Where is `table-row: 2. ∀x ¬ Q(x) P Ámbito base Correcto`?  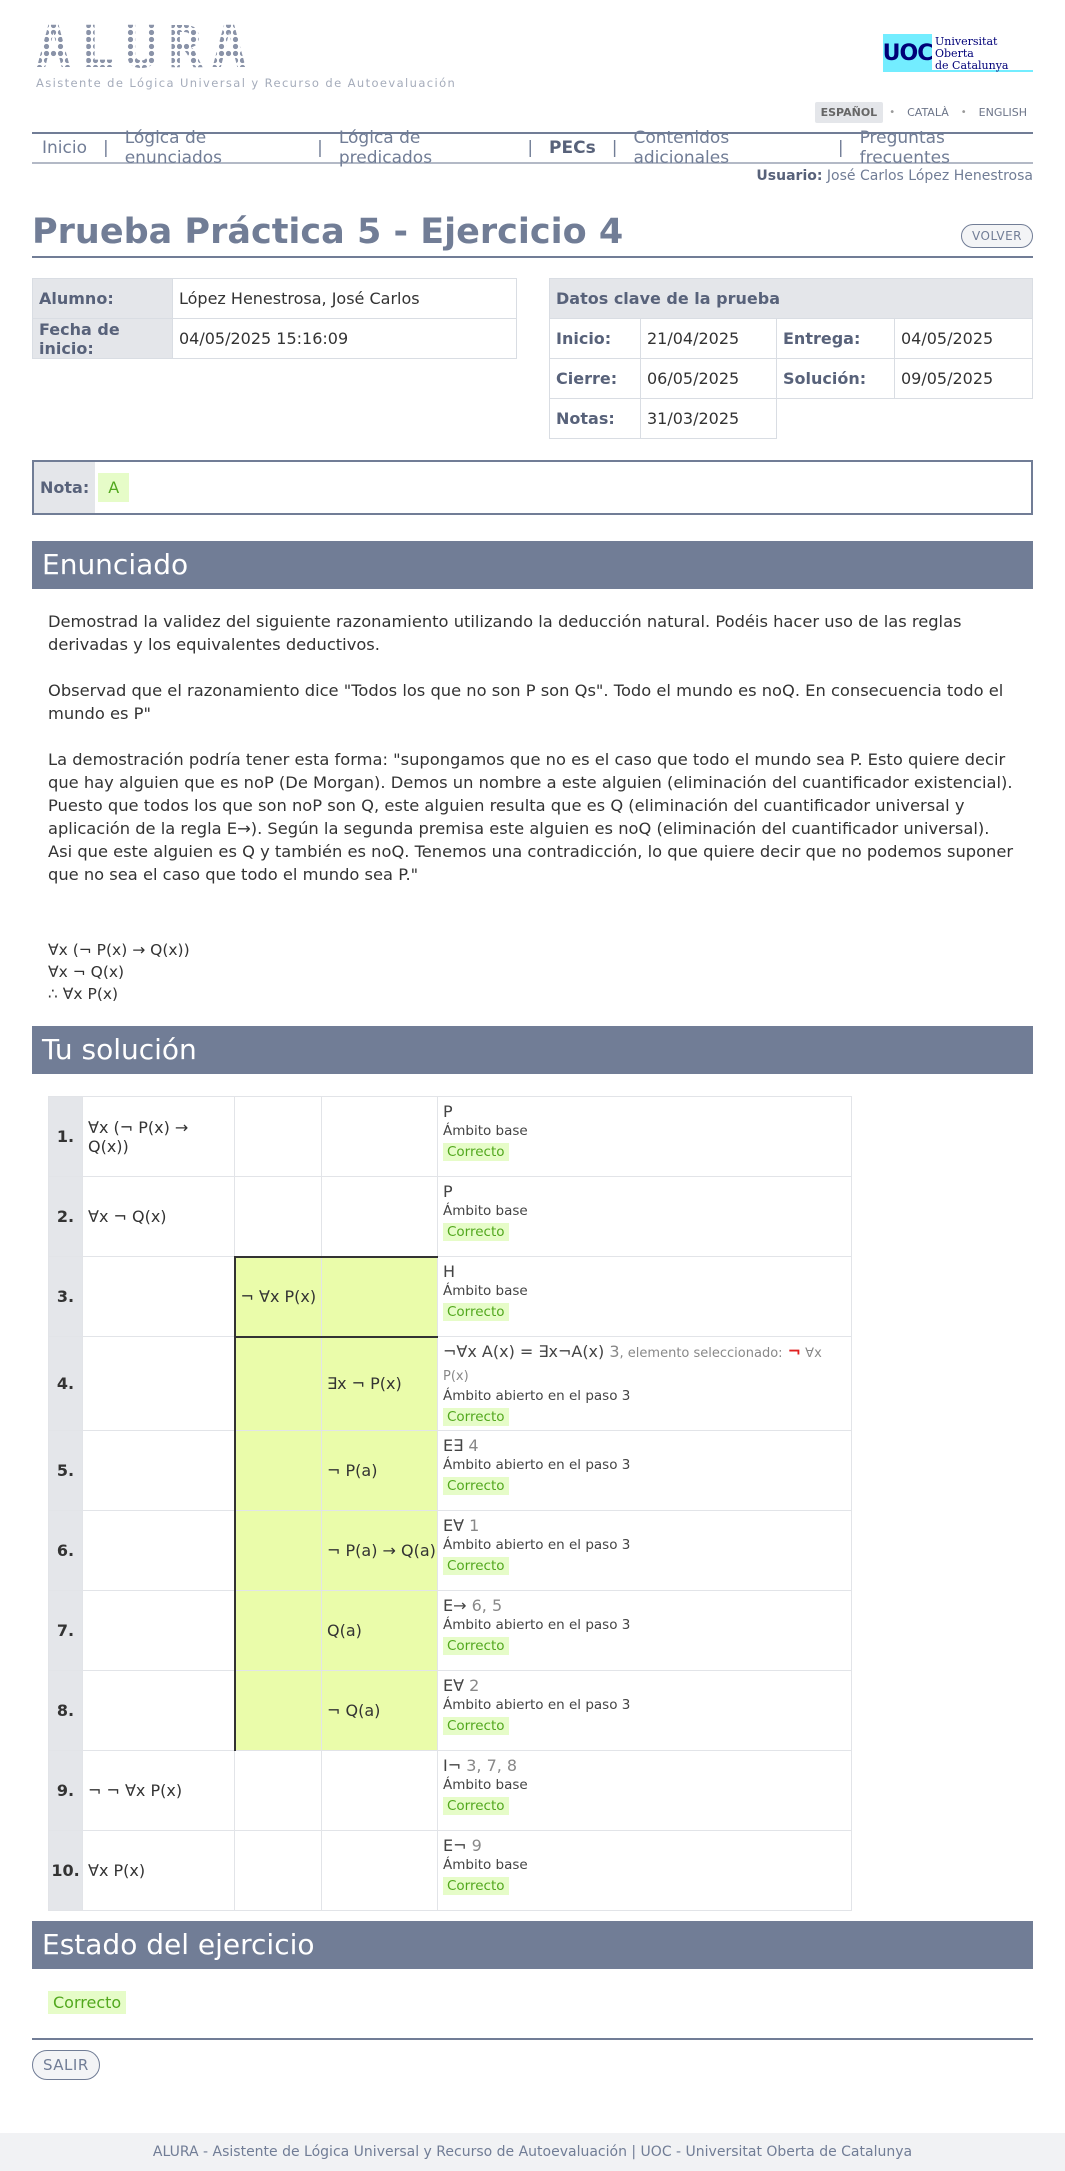
table-row: 2. ∀x ¬ Q(x) P Ámbito base Correcto is located at coordinates (450, 1216).